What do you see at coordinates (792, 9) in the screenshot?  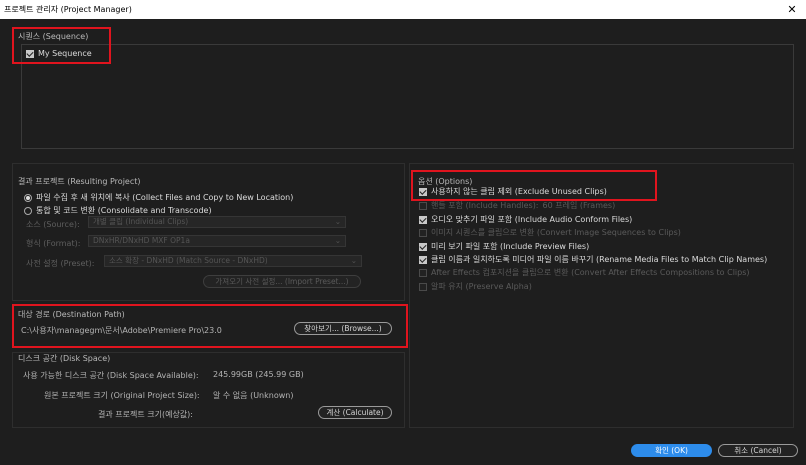 I see `close-icon: ✕` at bounding box center [792, 9].